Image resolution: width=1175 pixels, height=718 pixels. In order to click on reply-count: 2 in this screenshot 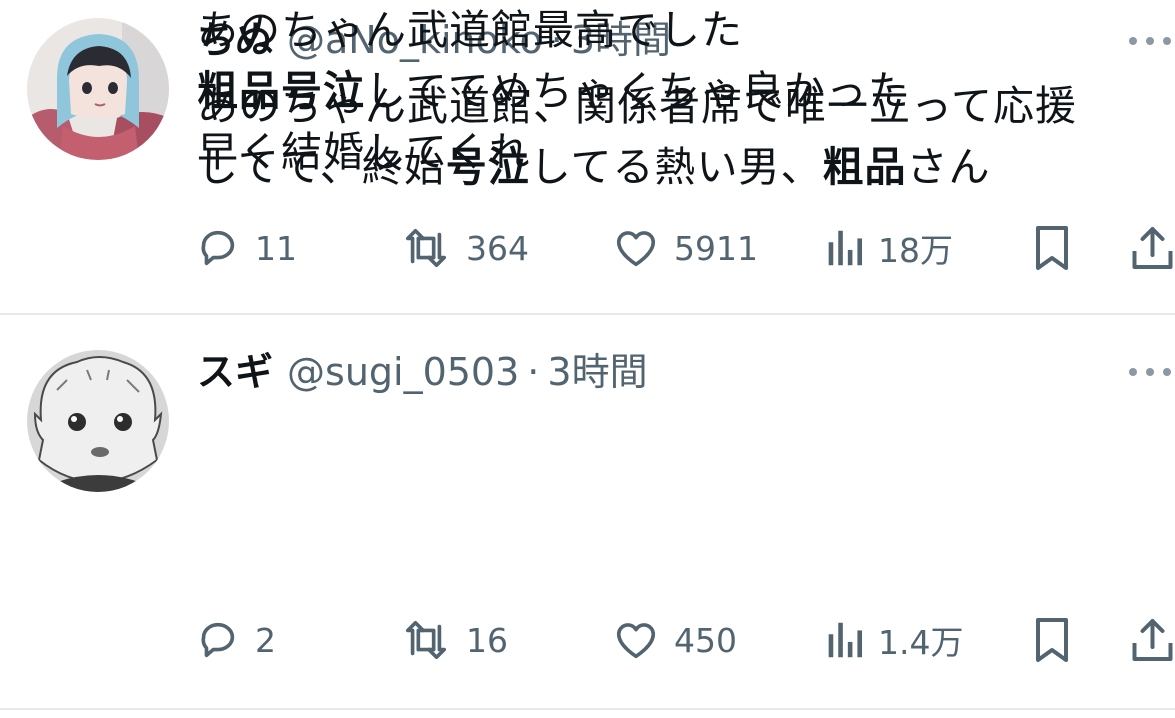, I will do `click(265, 640)`.